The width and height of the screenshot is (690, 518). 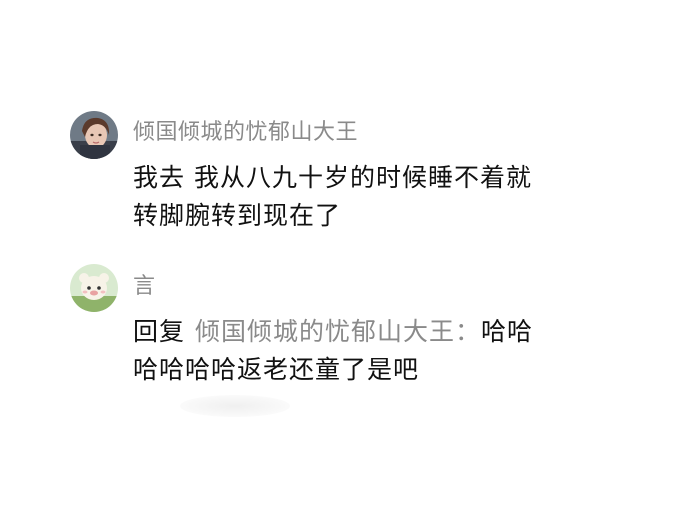 I want to click on avatar-cartoon-icon, so click(x=94, y=288).